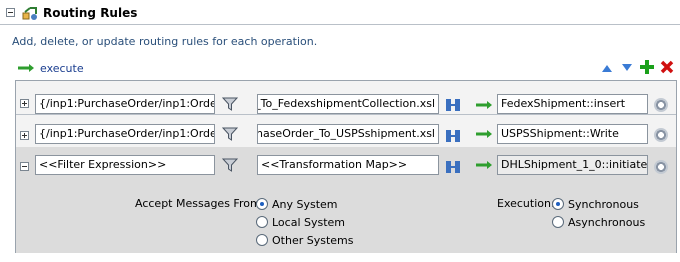 The image size is (680, 262). Describe the element at coordinates (348, 134) in the screenshot. I see `transformation-map-field: urchaseOrder_To_USPSshipment.xsl` at that location.